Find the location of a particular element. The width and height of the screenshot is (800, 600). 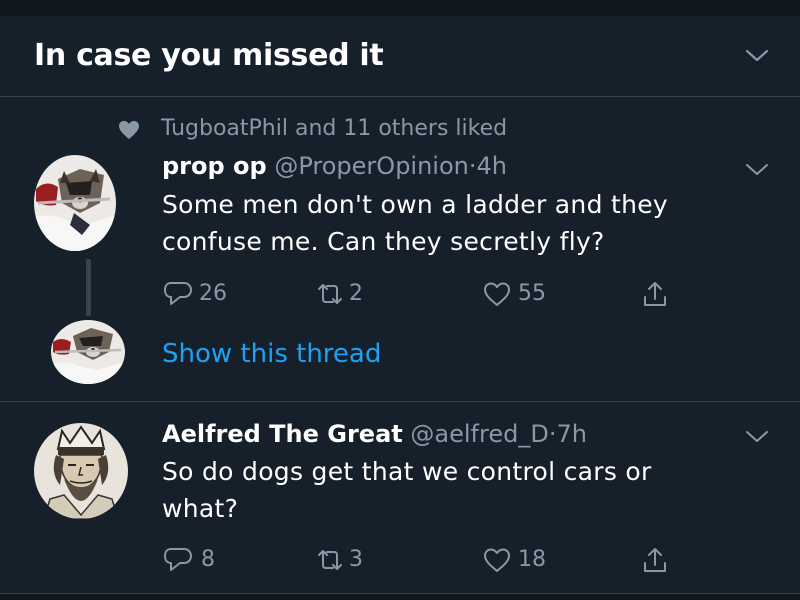

author-handle: @aelfred_D is located at coordinates (479, 434).